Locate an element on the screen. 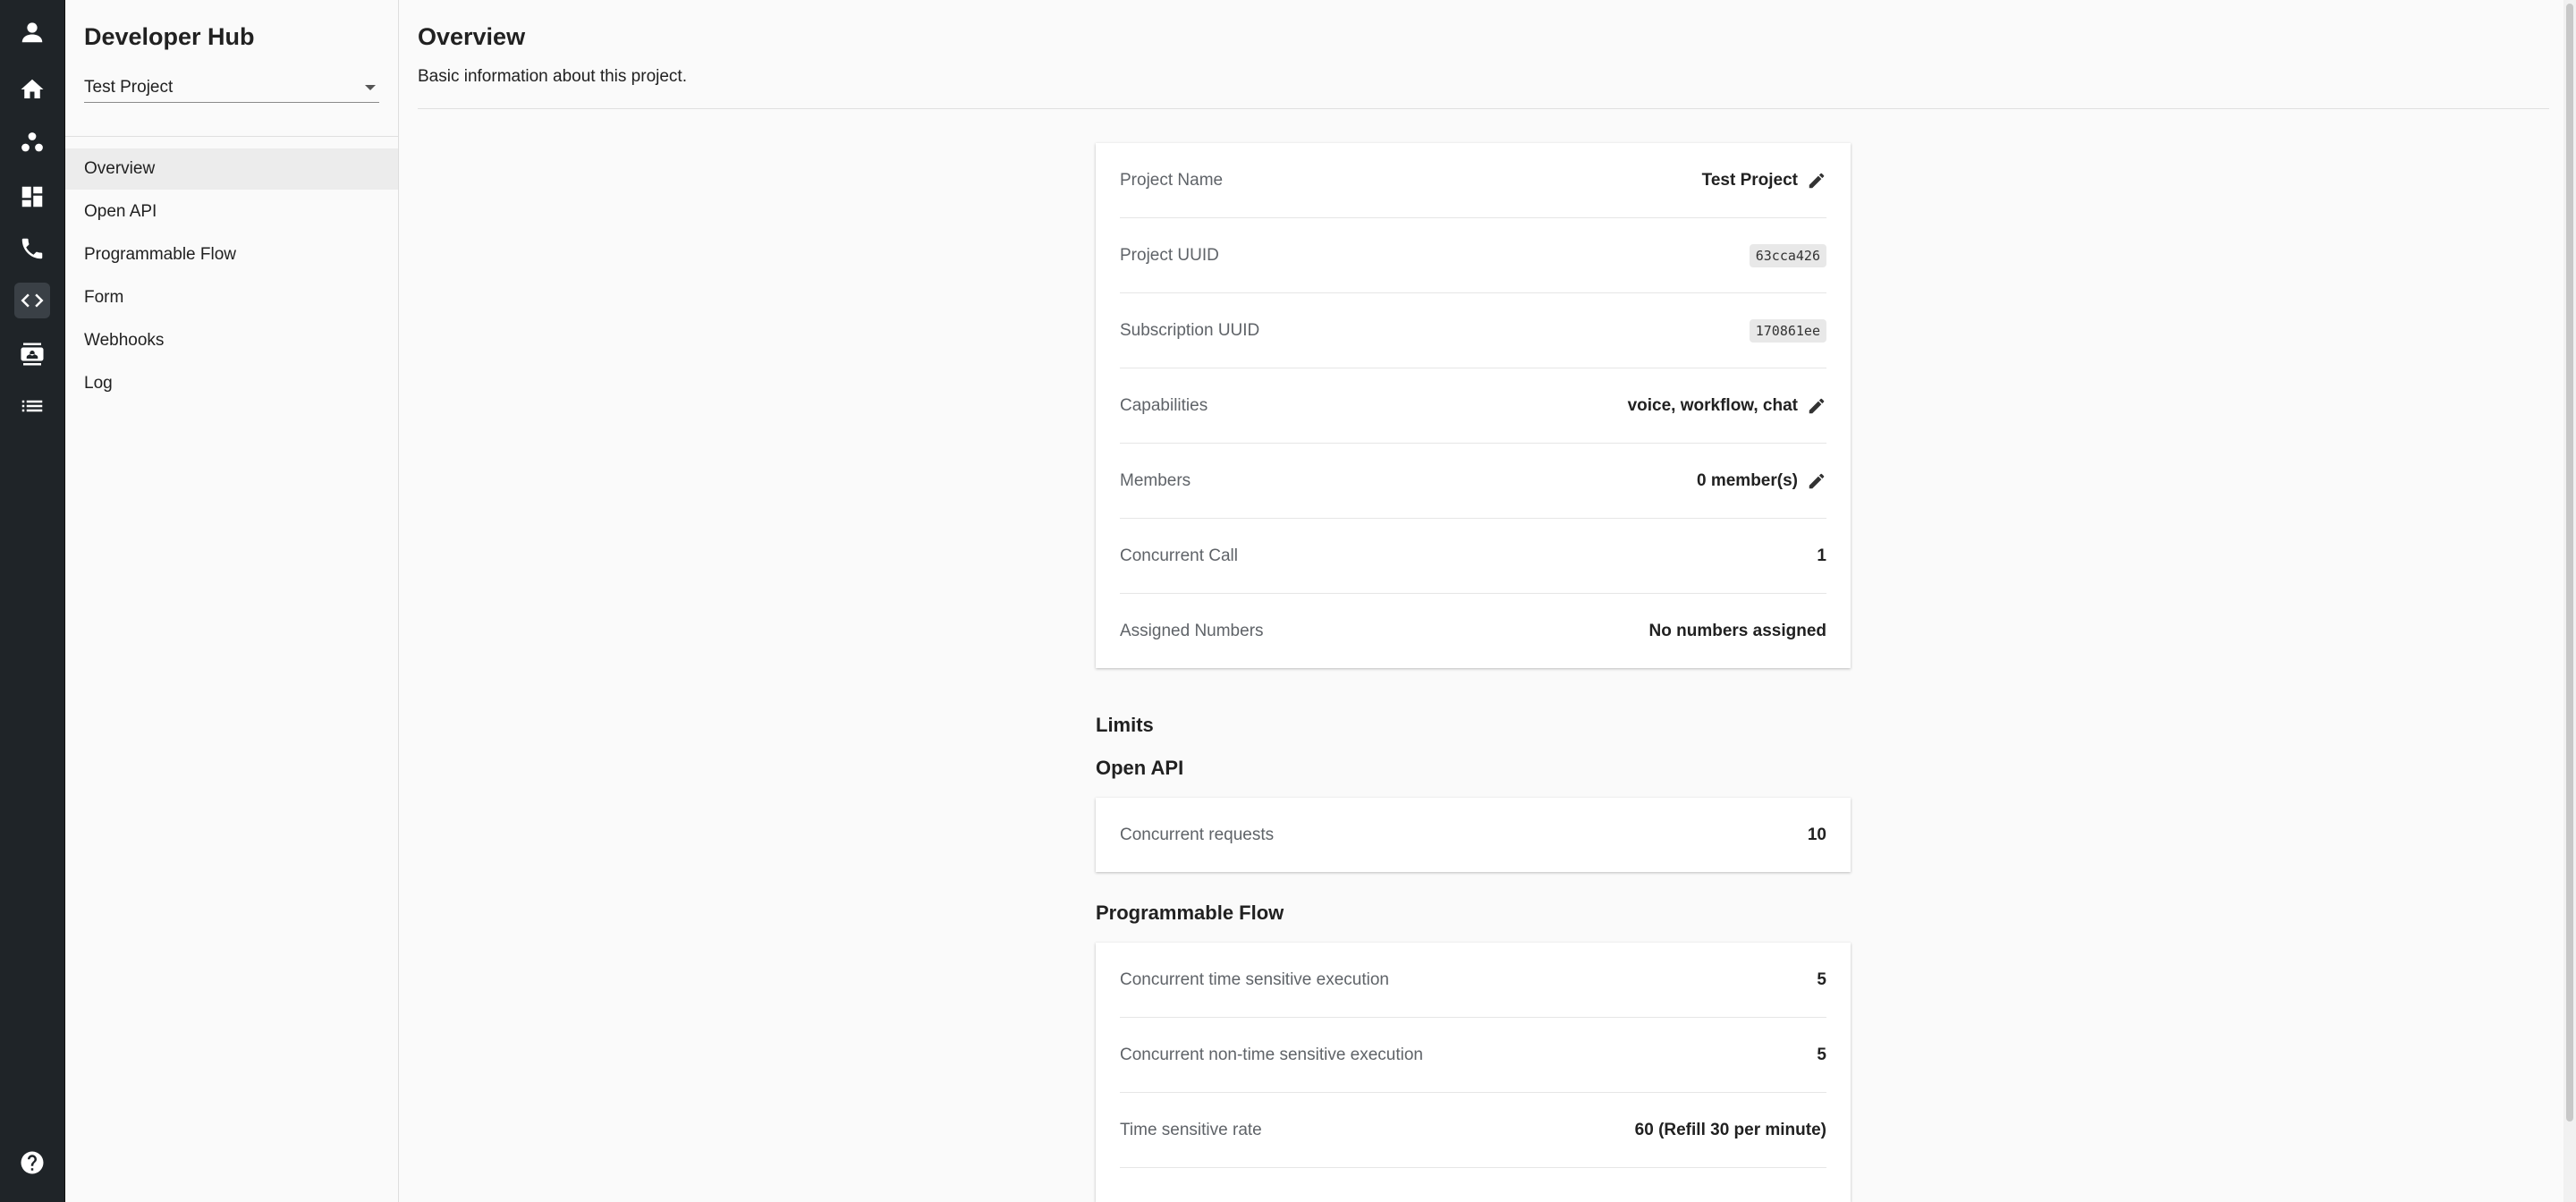  contacts-icon is located at coordinates (32, 354).